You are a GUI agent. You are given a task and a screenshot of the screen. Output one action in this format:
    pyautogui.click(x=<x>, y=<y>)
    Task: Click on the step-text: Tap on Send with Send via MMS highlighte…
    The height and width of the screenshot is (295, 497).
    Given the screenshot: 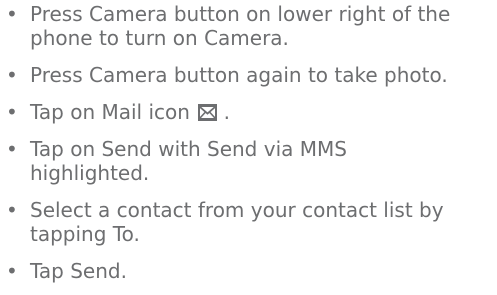 What is the action you would take?
    pyautogui.click(x=188, y=161)
    